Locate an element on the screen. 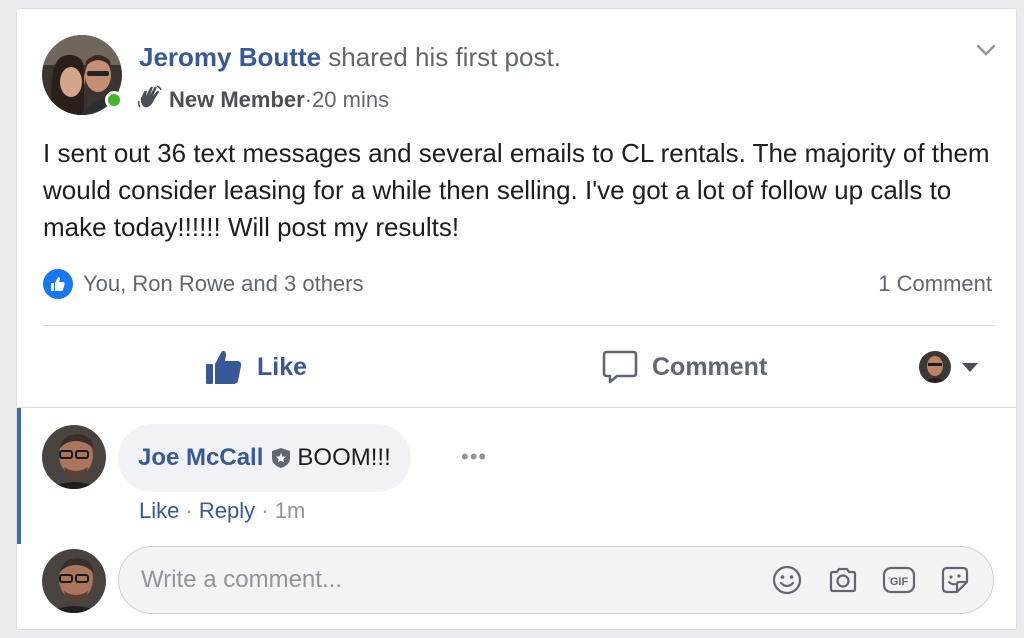 Image resolution: width=1024 pixels, height=638 pixels. svg-text: GIF is located at coordinates (899, 582).